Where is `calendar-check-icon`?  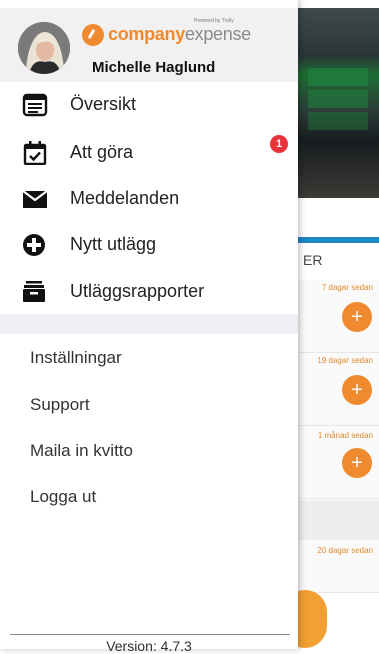
calendar-check-icon is located at coordinates (35, 153).